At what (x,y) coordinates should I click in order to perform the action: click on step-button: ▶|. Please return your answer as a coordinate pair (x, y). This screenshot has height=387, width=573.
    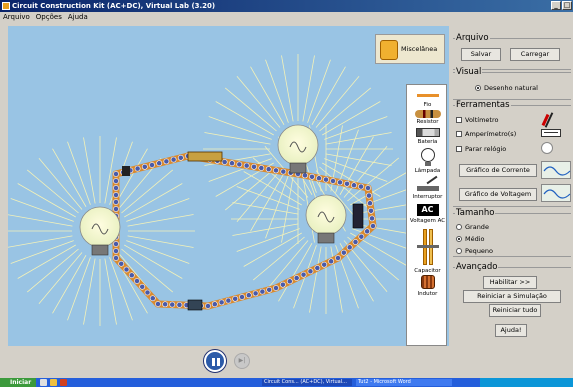
    Looking at the image, I should click on (242, 361).